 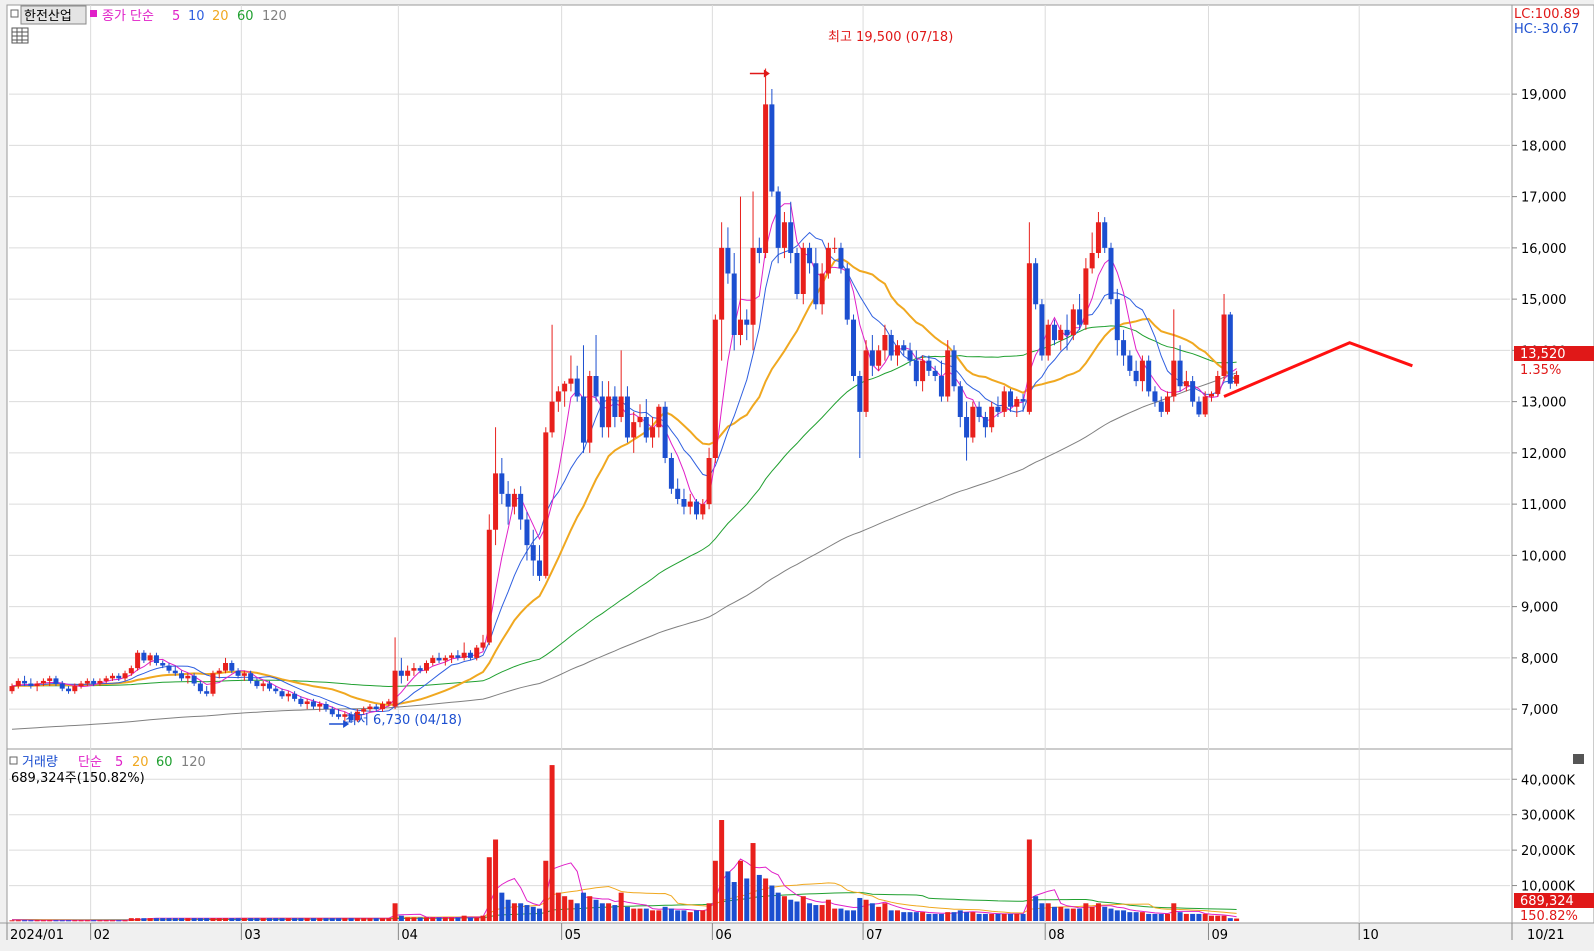 I want to click on price-tick-label: 19,000, so click(x=1544, y=95).